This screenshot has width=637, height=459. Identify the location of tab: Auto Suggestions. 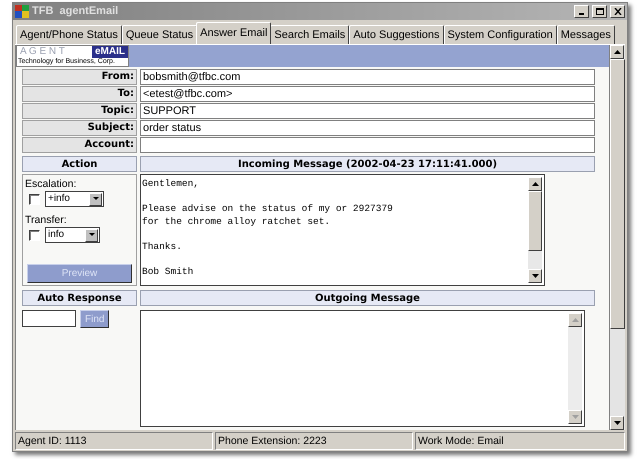
(396, 34).